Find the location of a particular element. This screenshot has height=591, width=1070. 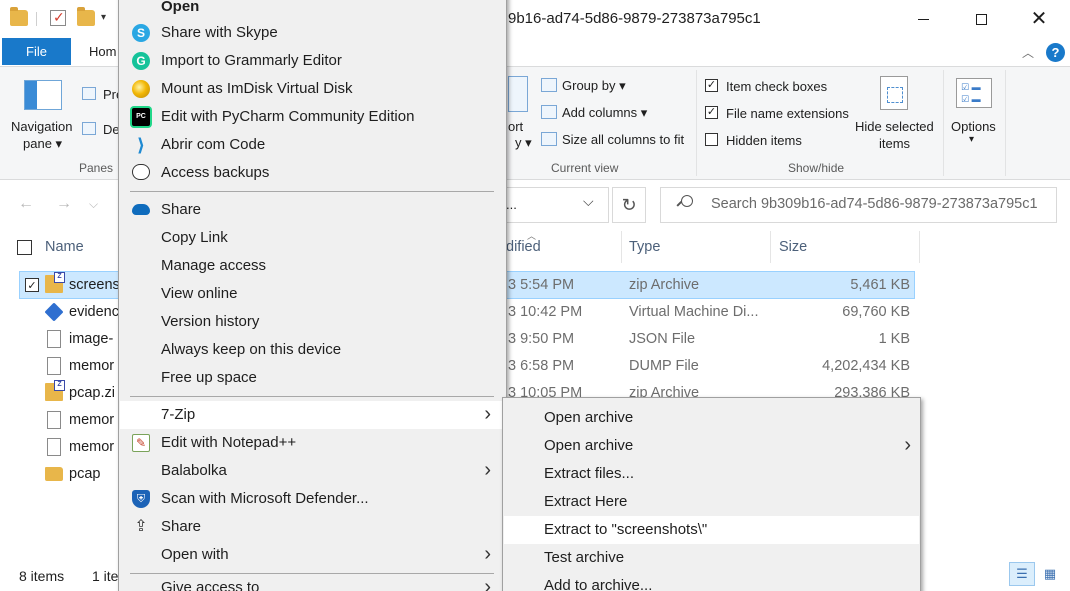

maximize-icon is located at coordinates (981, 19).